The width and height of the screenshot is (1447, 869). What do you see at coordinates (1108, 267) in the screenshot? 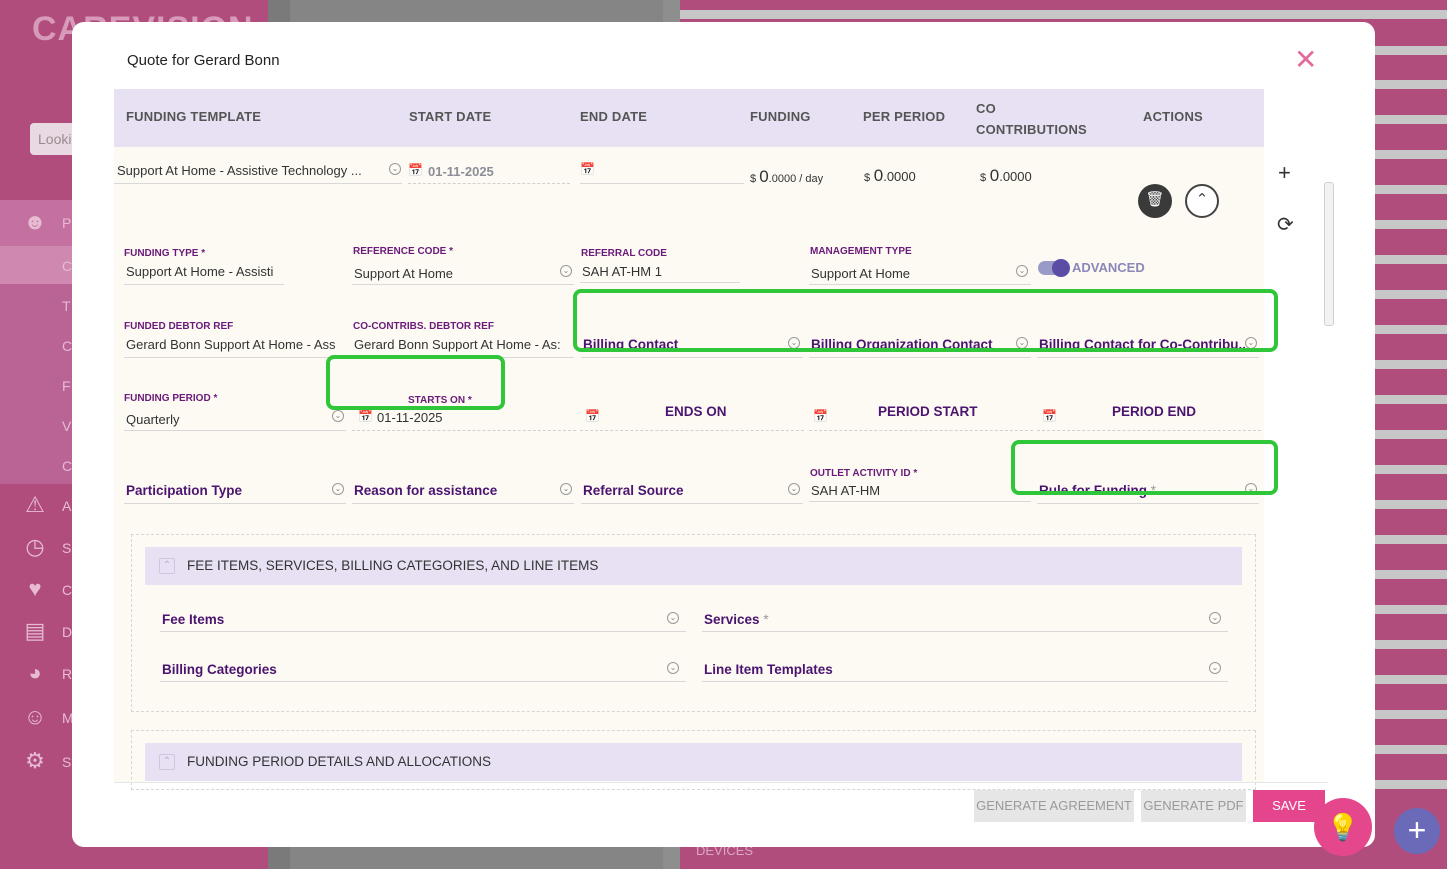
I see `advanced-label: ADVANCED` at bounding box center [1108, 267].